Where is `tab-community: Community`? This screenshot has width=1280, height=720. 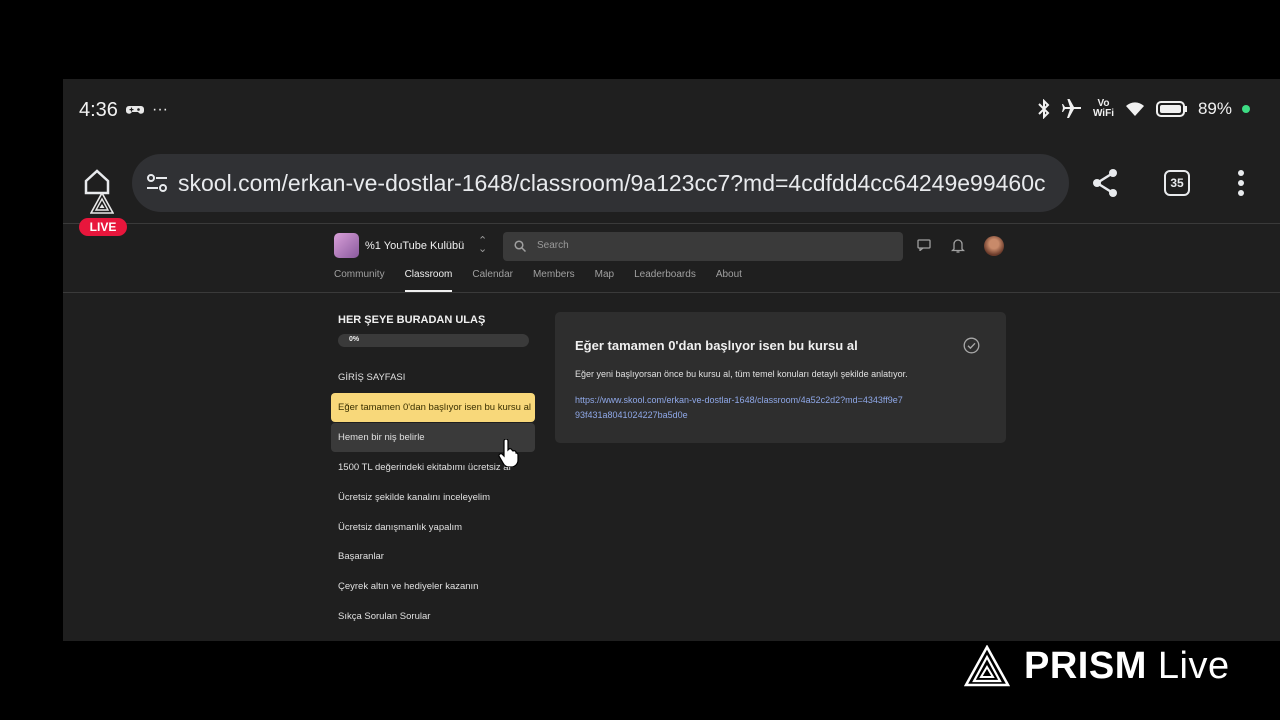 tab-community: Community is located at coordinates (359, 280).